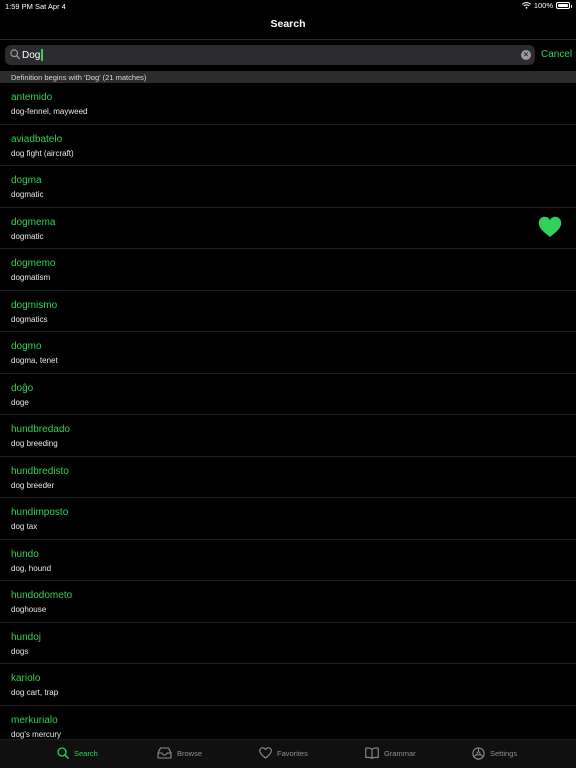 Image resolution: width=576 pixels, height=768 pixels. I want to click on status-right: 100%, so click(546, 5).